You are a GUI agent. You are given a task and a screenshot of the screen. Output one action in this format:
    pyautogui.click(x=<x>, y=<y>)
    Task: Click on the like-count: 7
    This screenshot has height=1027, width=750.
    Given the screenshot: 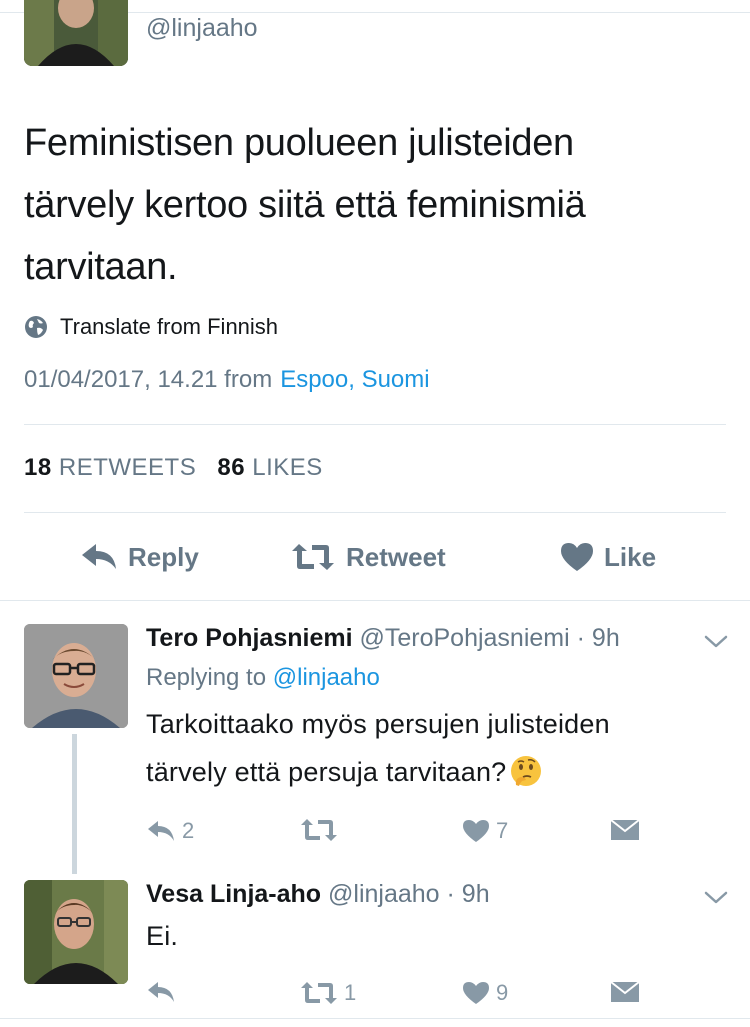 What is the action you would take?
    pyautogui.click(x=502, y=830)
    